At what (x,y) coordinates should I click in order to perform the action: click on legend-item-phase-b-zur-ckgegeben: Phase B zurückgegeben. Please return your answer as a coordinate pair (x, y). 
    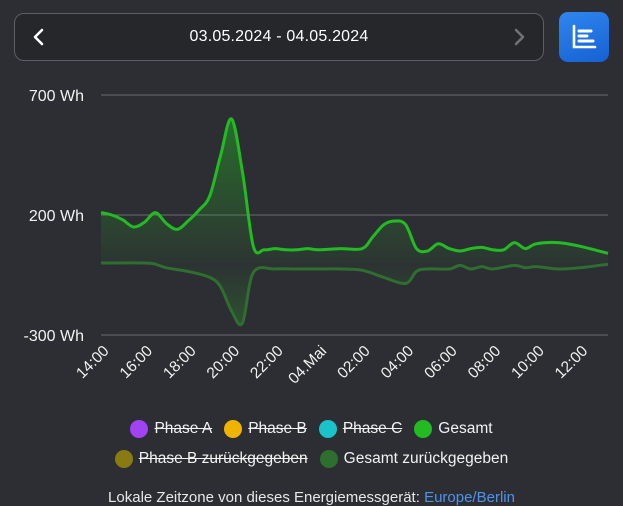
    Looking at the image, I should click on (211, 459).